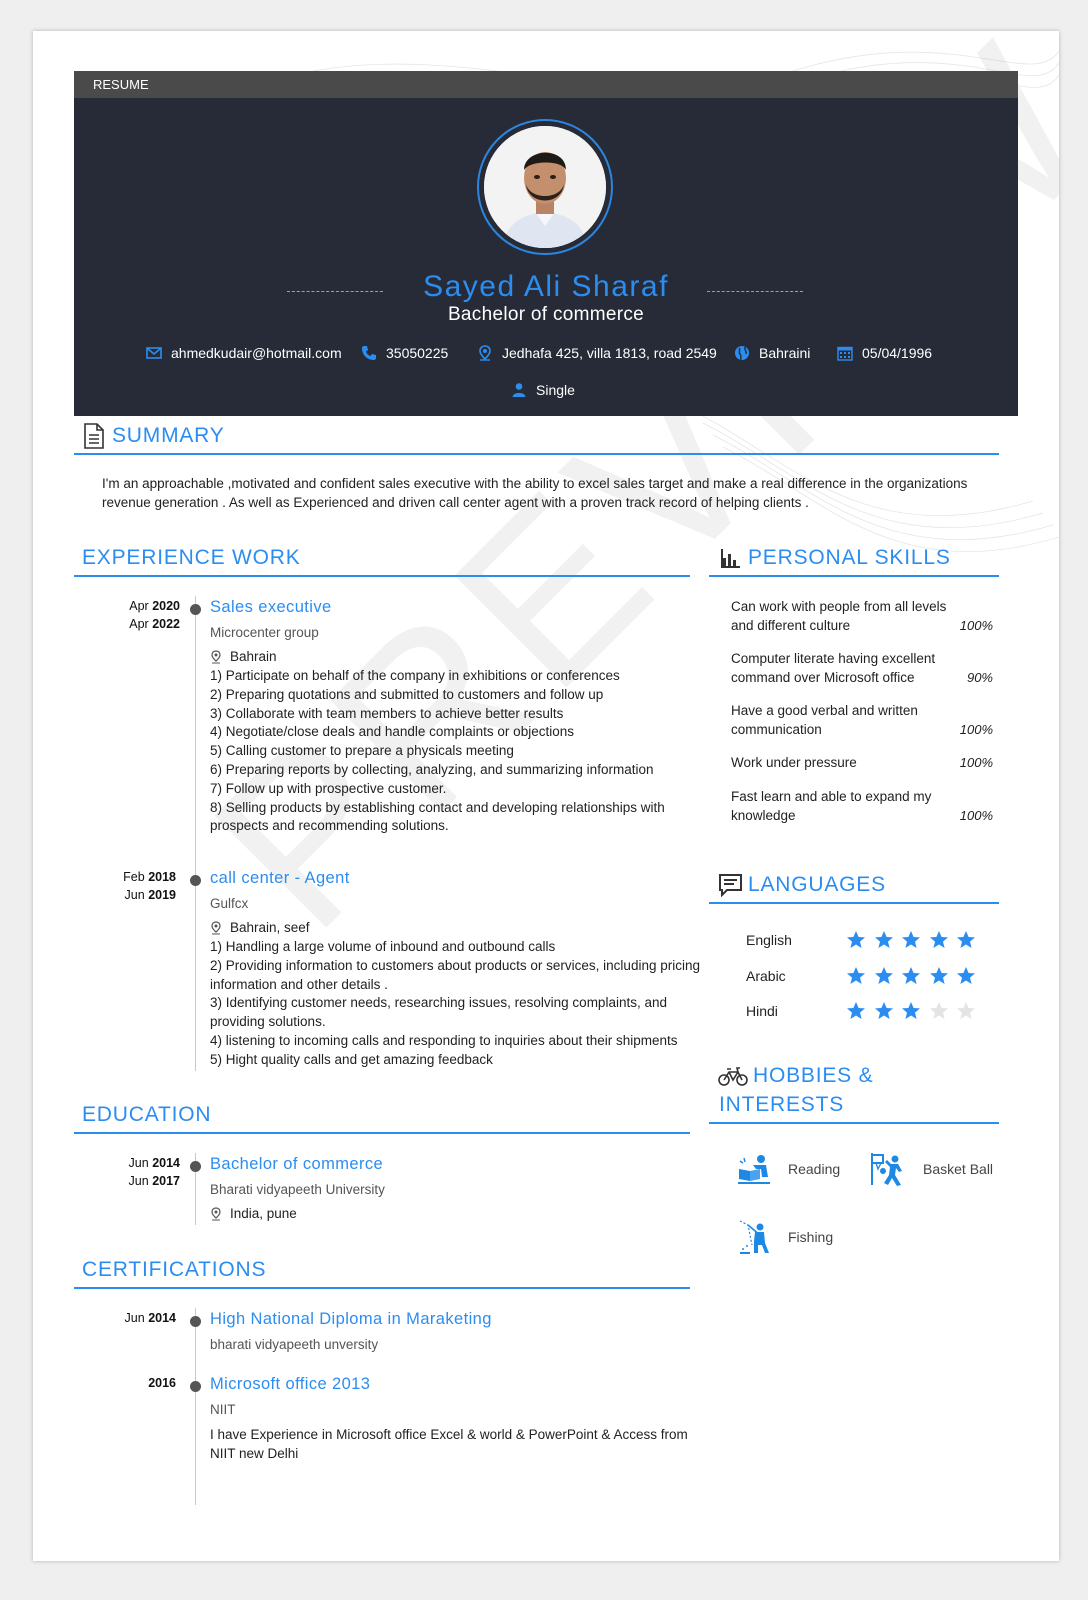 The image size is (1088, 1600). I want to click on hobby-item: Fishing, so click(785, 1237).